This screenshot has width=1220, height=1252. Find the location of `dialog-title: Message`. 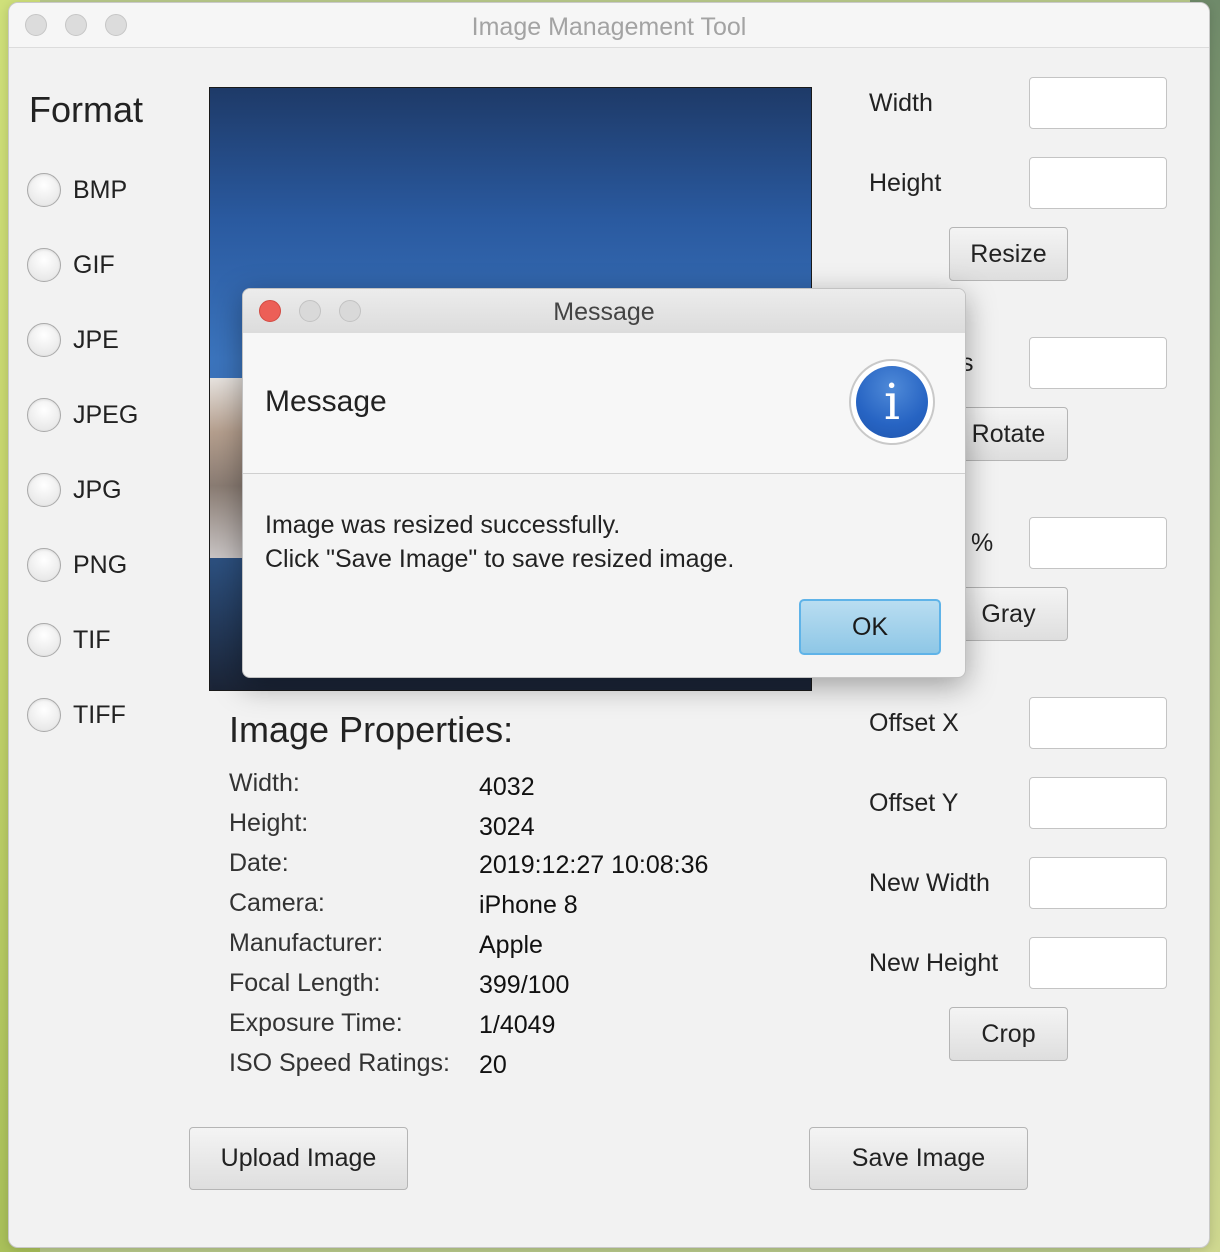

dialog-title: Message is located at coordinates (604, 312).